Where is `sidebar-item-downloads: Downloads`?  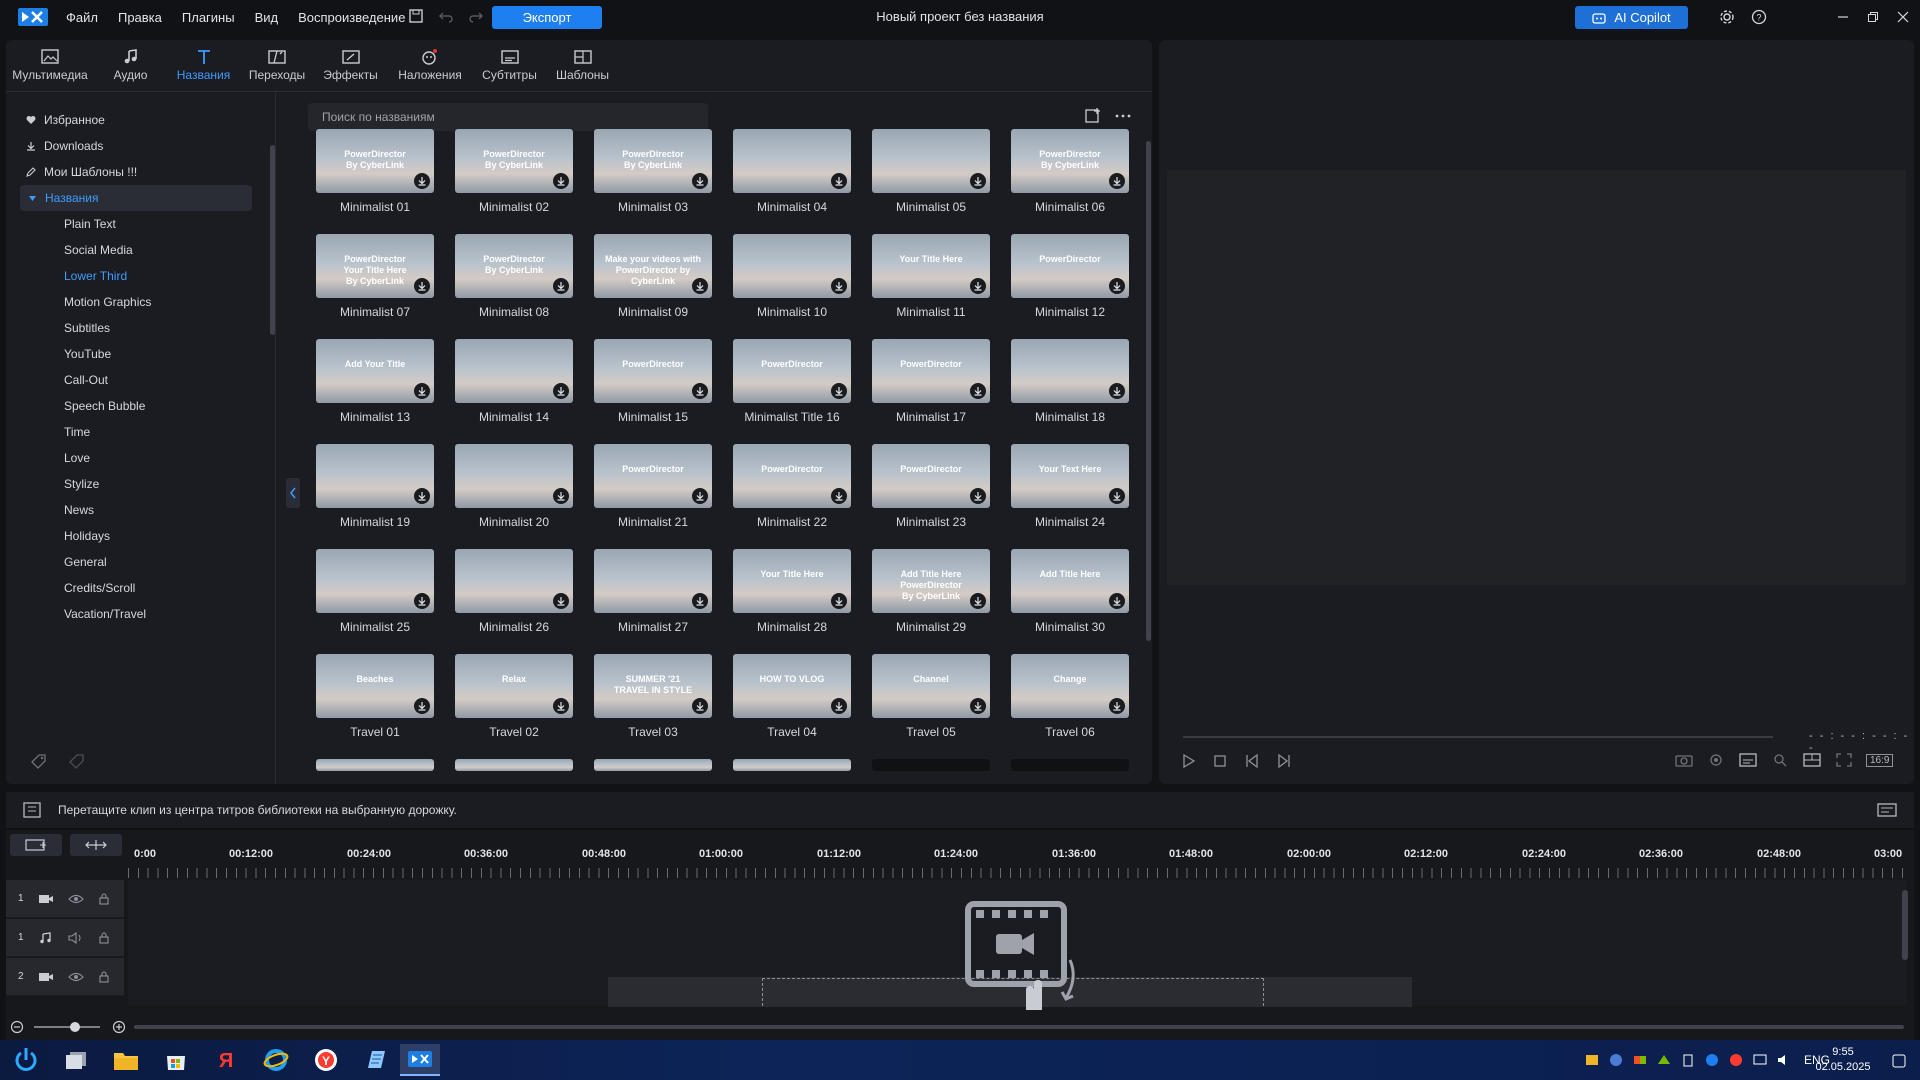 sidebar-item-downloads: Downloads is located at coordinates (64, 146).